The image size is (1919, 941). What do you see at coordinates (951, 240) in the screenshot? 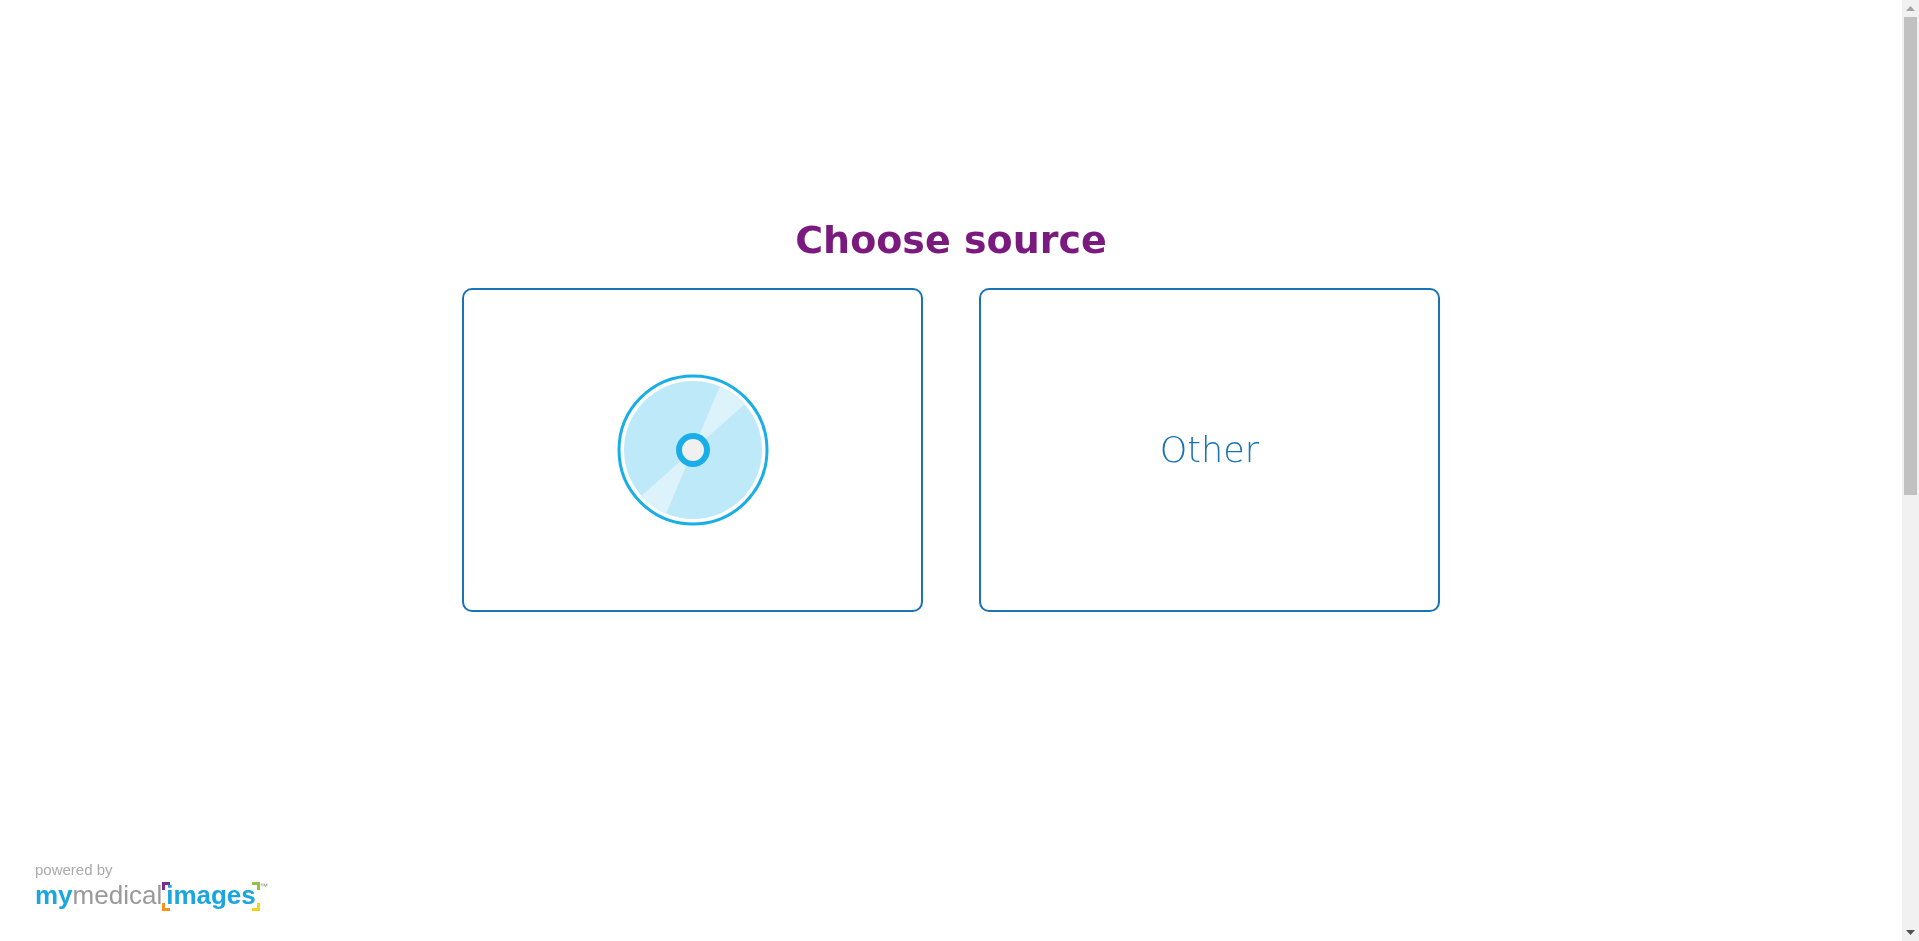
I see `page-title: Choose source` at bounding box center [951, 240].